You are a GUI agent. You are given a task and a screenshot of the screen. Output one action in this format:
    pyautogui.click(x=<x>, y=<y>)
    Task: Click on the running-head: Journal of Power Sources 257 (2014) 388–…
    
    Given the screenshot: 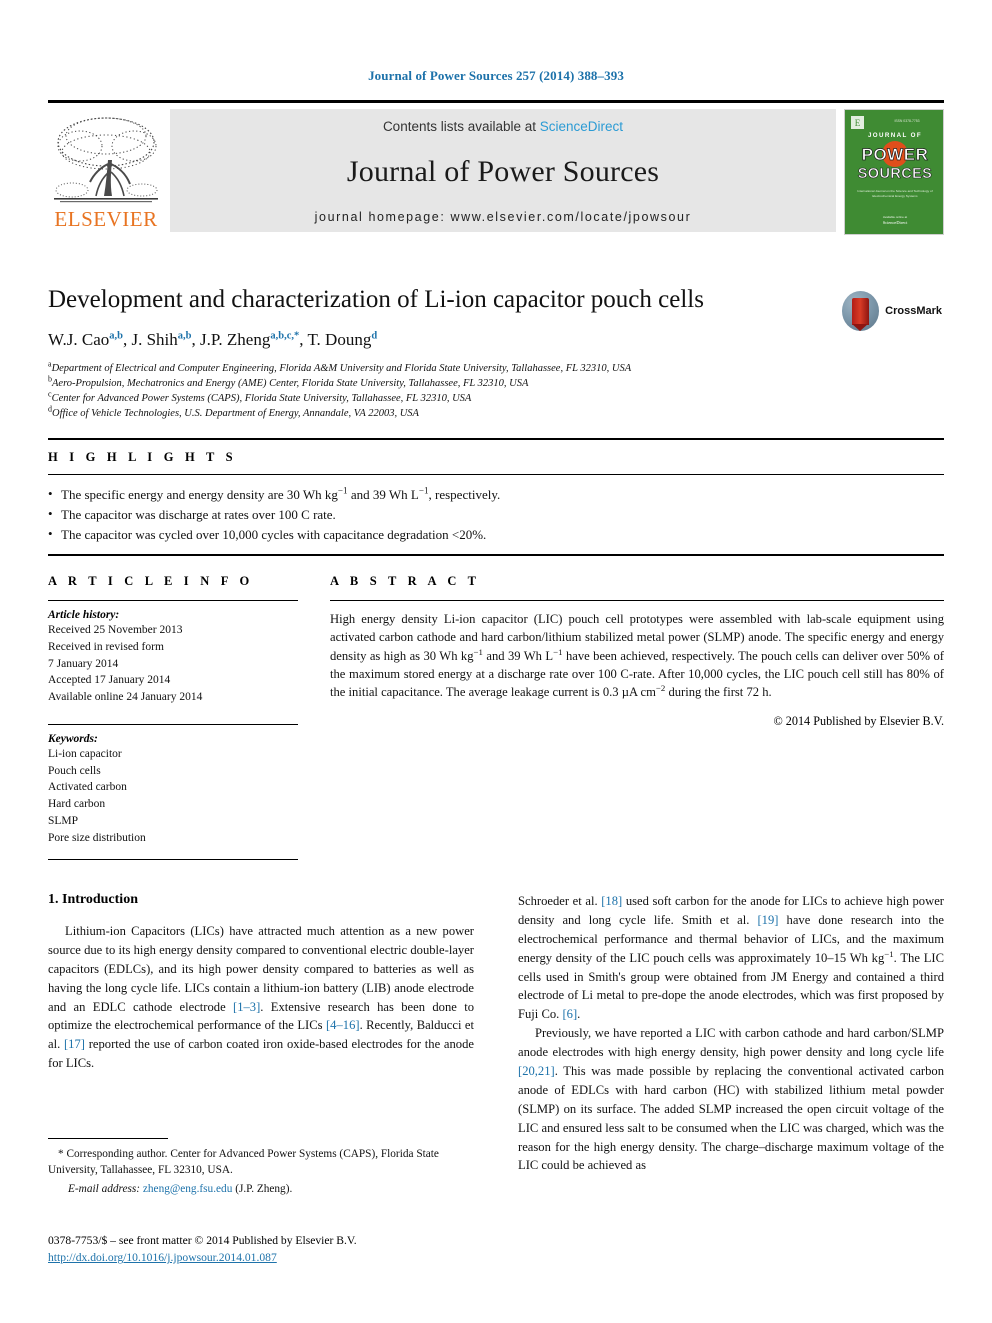 What is the action you would take?
    pyautogui.click(x=496, y=75)
    